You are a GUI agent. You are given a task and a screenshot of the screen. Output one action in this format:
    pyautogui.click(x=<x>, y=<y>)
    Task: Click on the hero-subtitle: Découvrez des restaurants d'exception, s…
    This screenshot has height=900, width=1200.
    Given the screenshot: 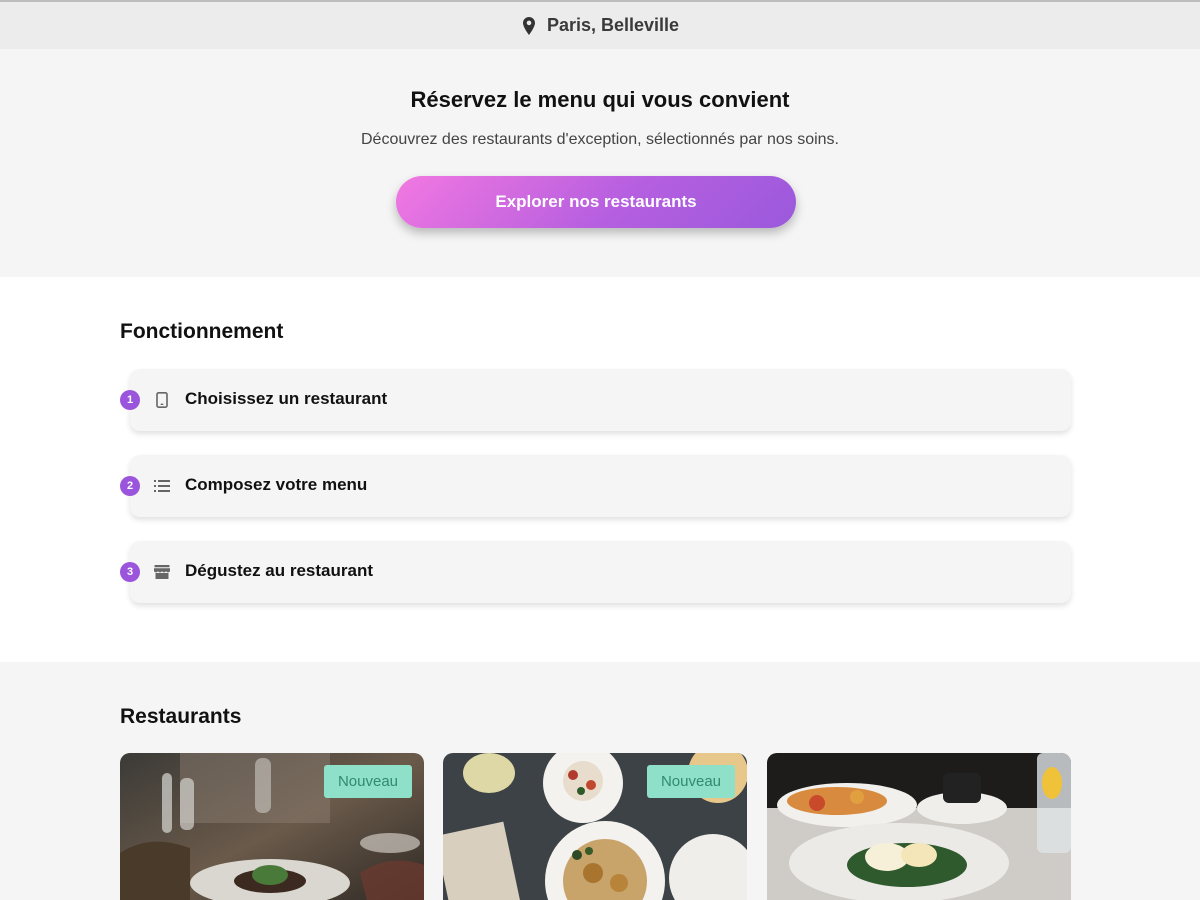 What is the action you would take?
    pyautogui.click(x=600, y=139)
    